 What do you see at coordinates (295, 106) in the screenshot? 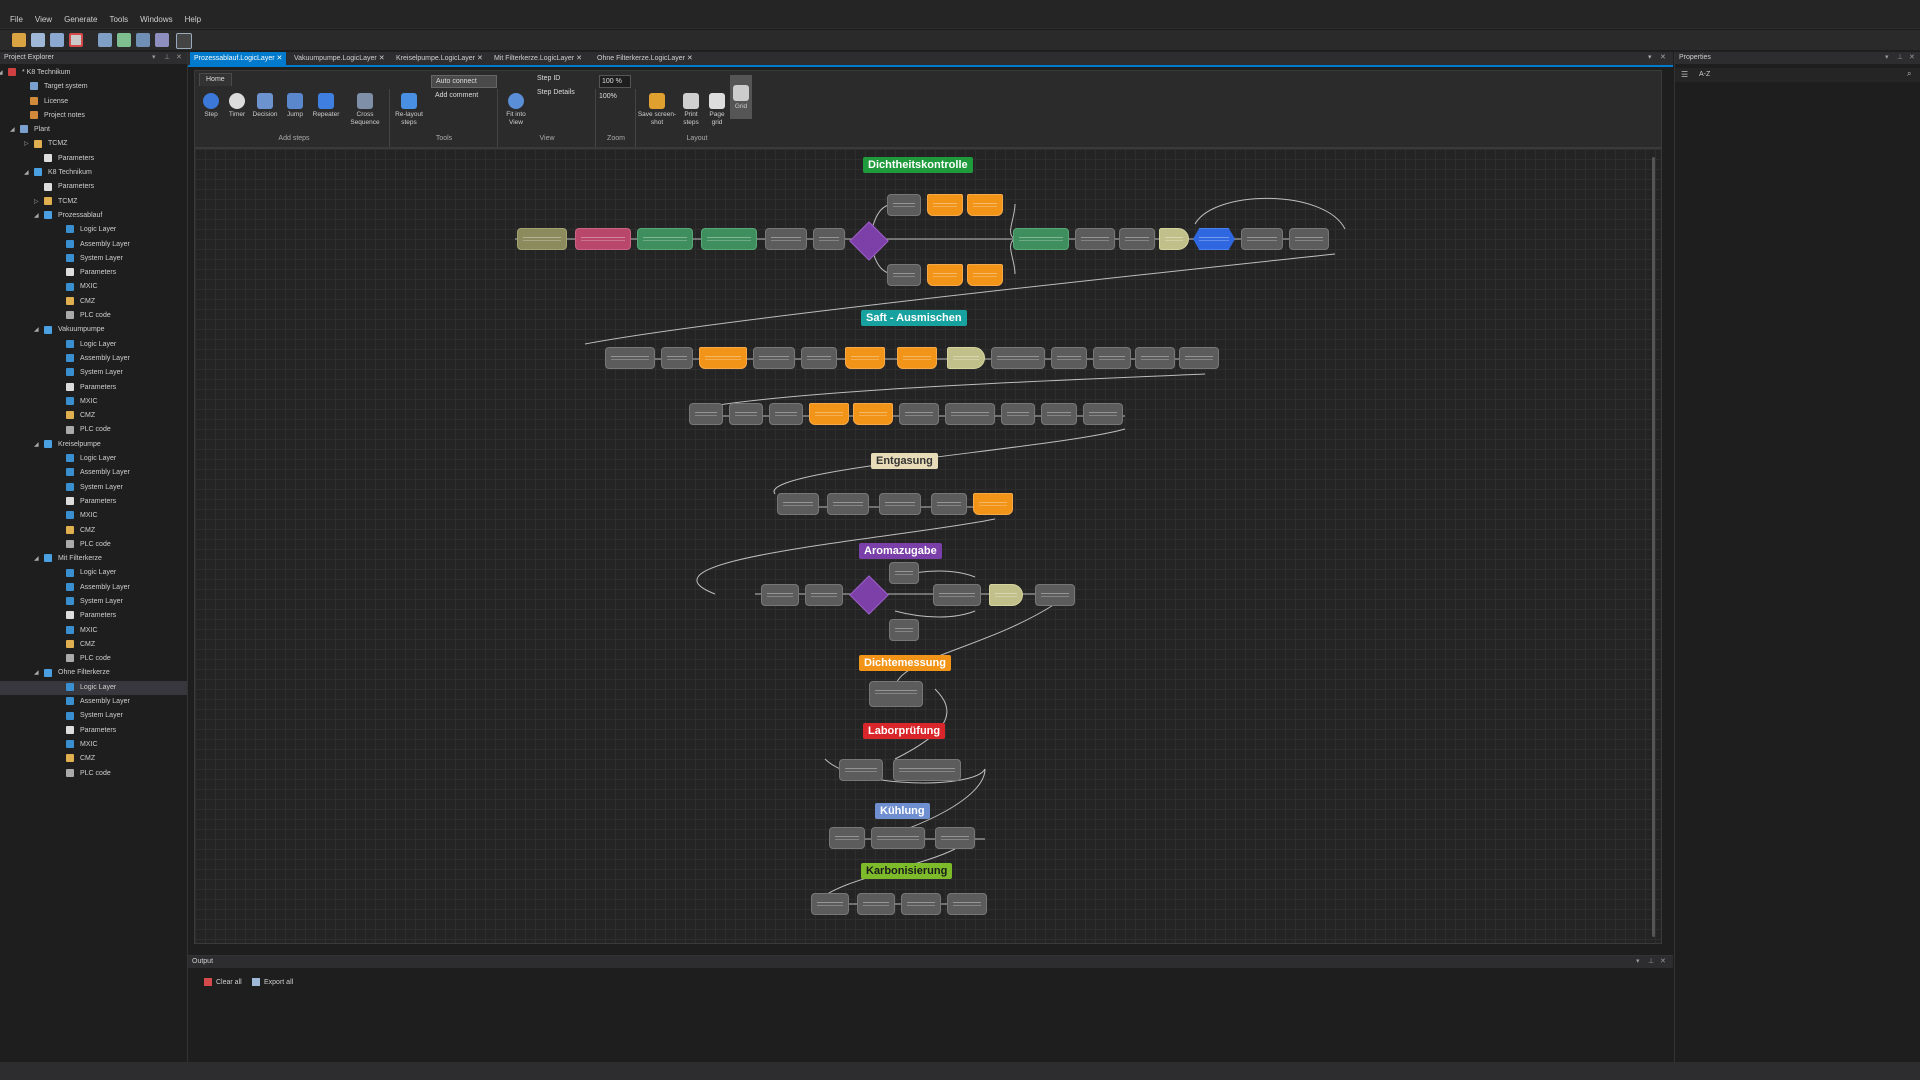
I see `jump-button: Jump` at bounding box center [295, 106].